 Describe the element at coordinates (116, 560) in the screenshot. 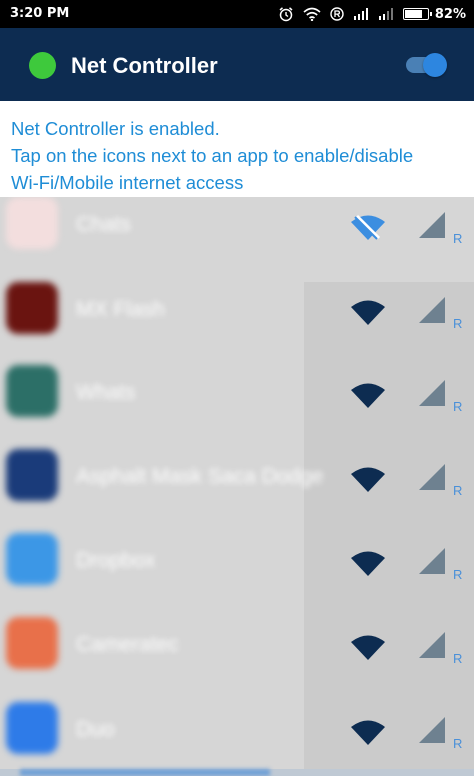

I see `app-name: Dropbox` at that location.